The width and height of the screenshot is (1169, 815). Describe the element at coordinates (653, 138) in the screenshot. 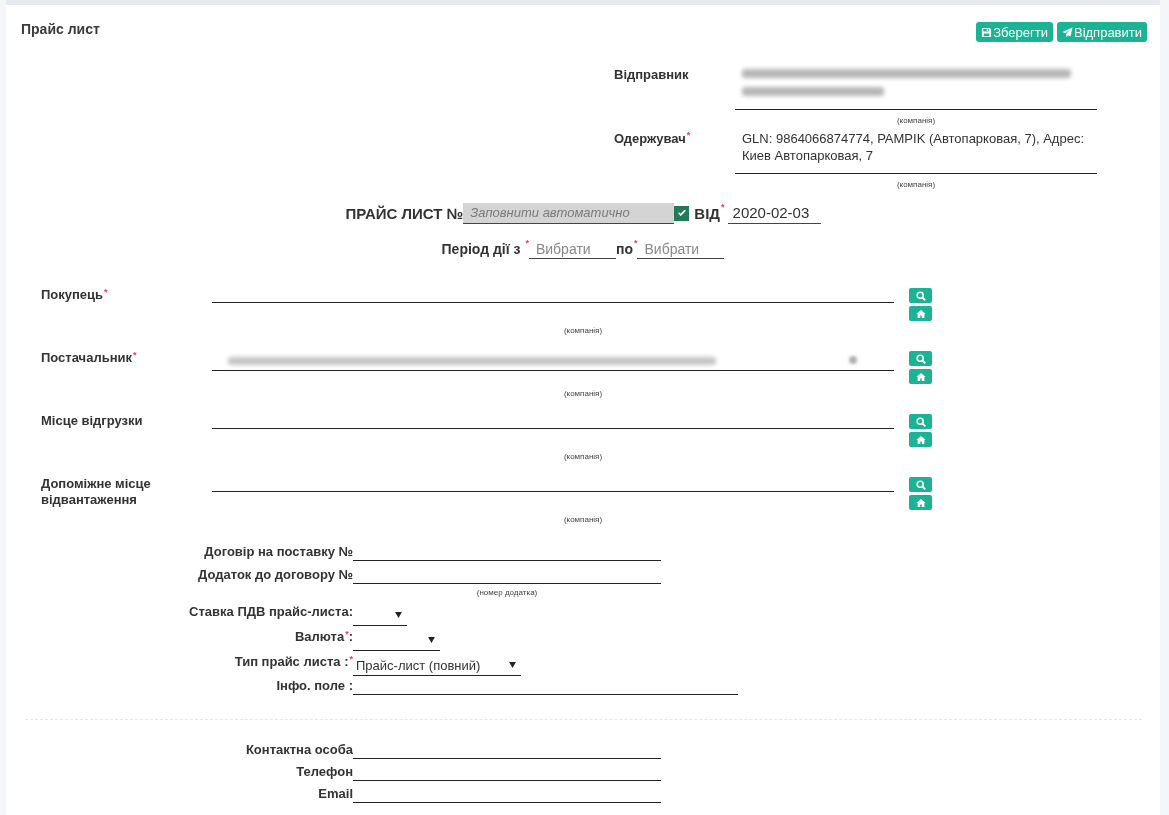

I see `field-label: Одержувач$^{*}$` at that location.